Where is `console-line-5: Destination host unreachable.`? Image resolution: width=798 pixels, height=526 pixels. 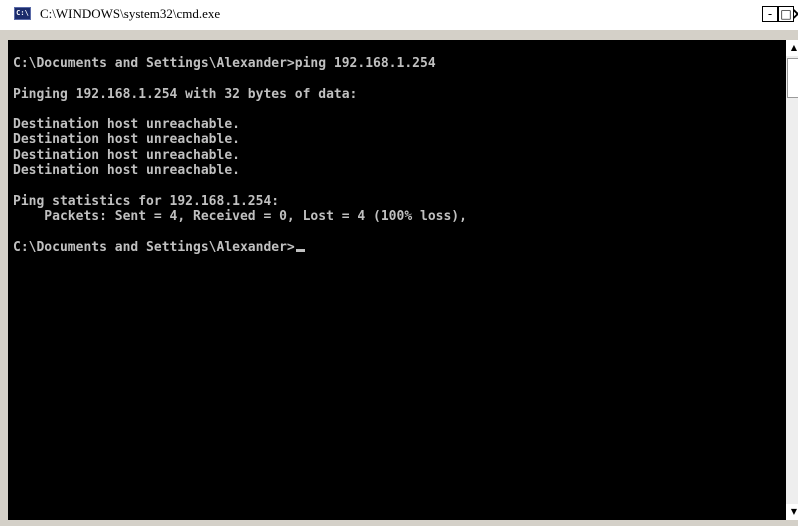 console-line-5: Destination host unreachable. is located at coordinates (126, 125).